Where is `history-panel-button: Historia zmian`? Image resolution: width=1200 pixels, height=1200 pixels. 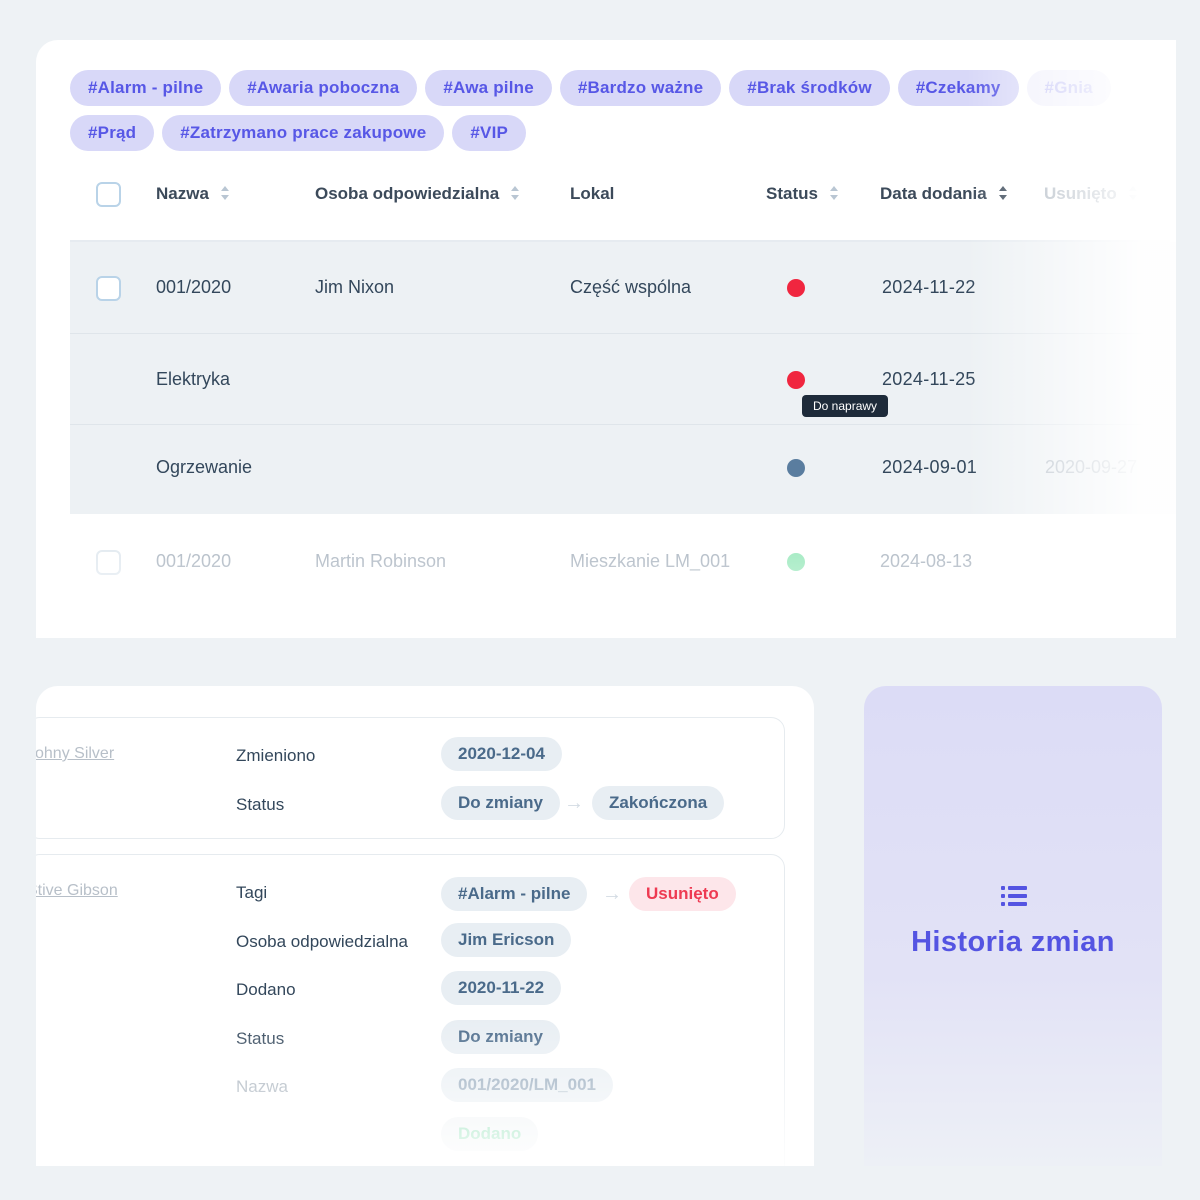
history-panel-button: Historia zmian is located at coordinates (1013, 926).